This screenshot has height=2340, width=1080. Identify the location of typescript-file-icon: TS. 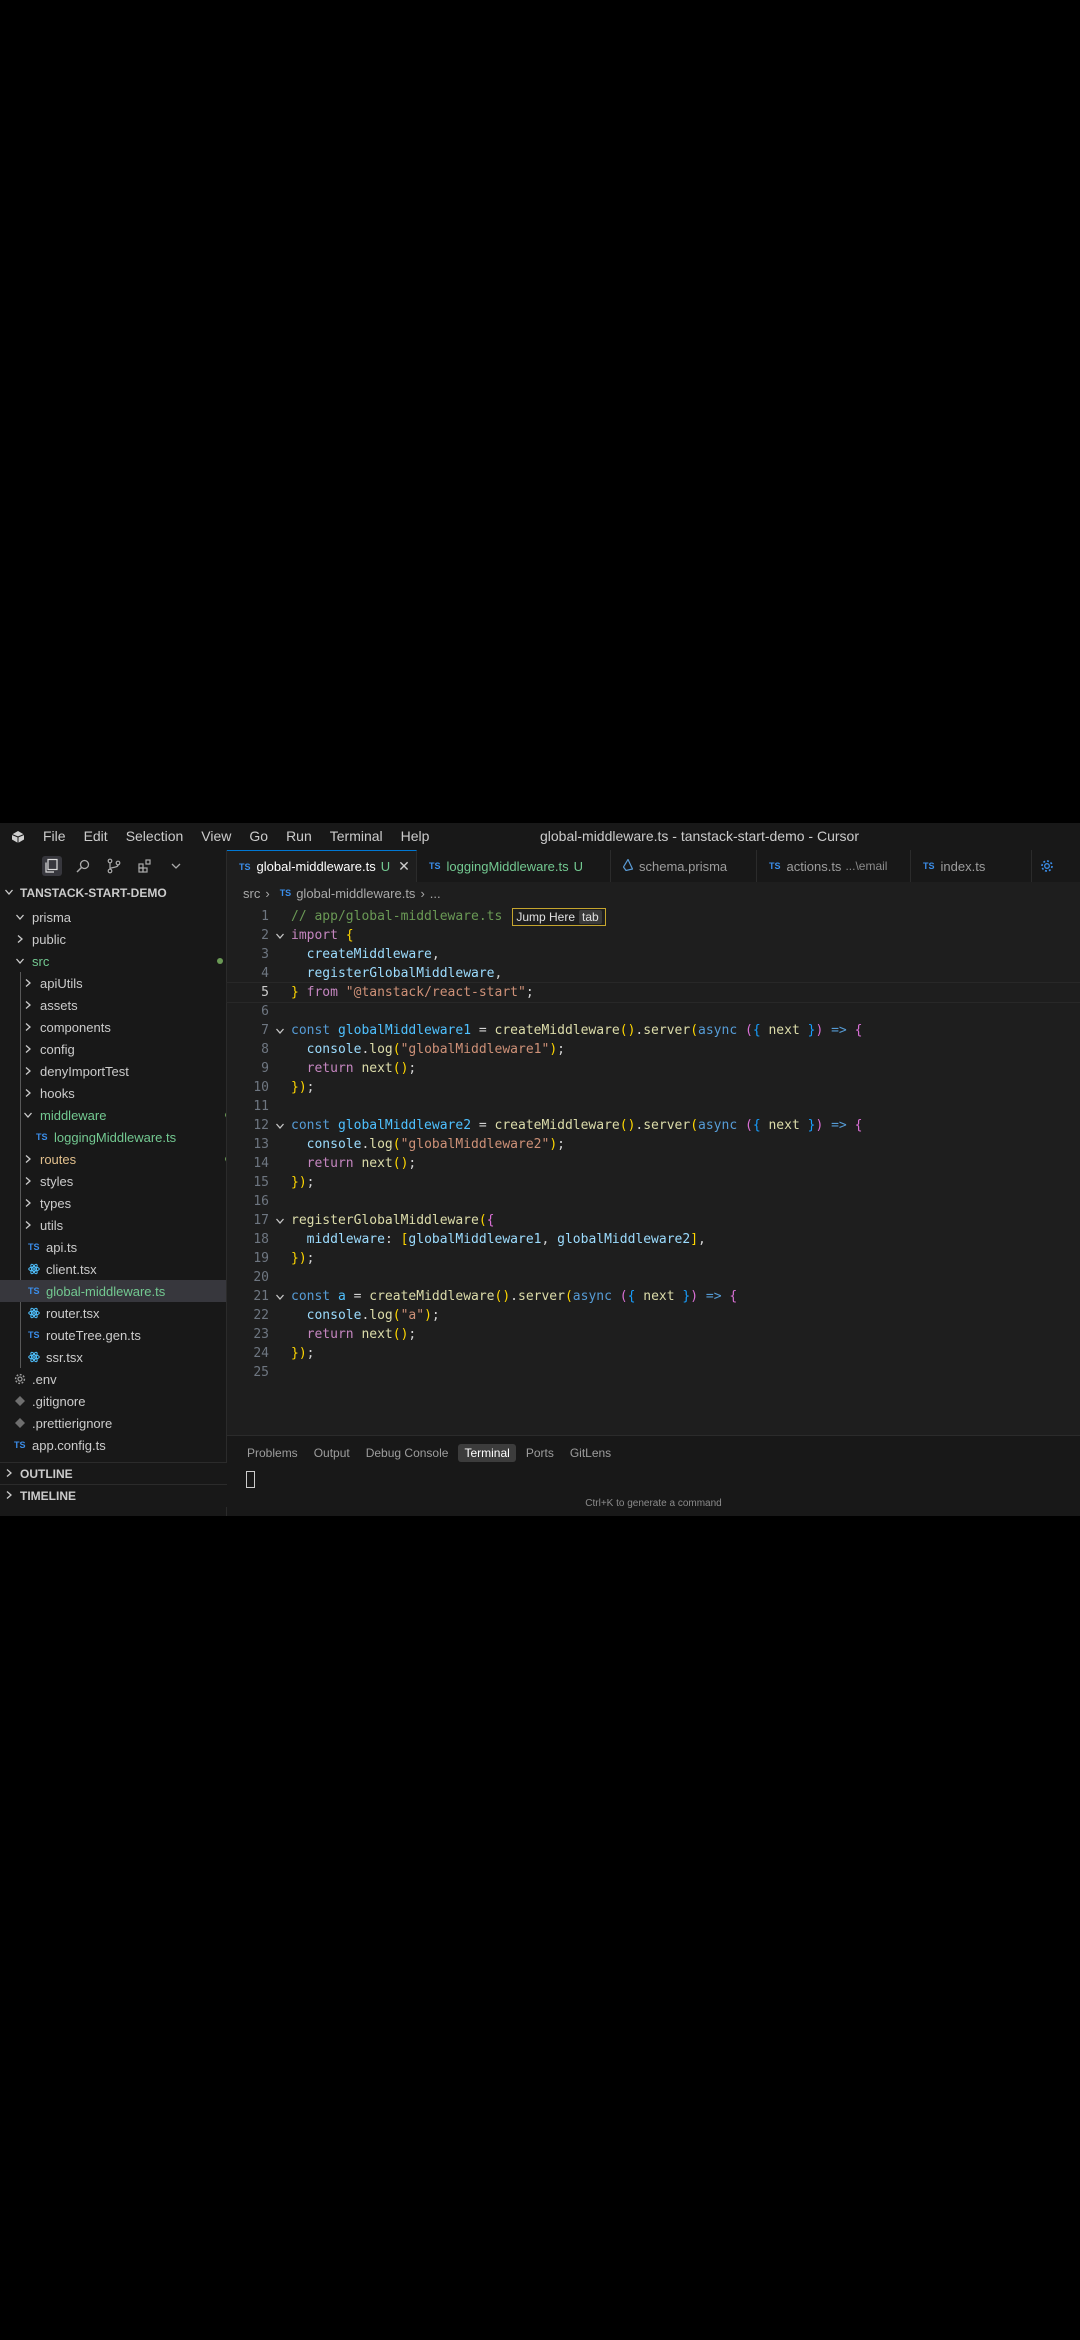
(20, 1445).